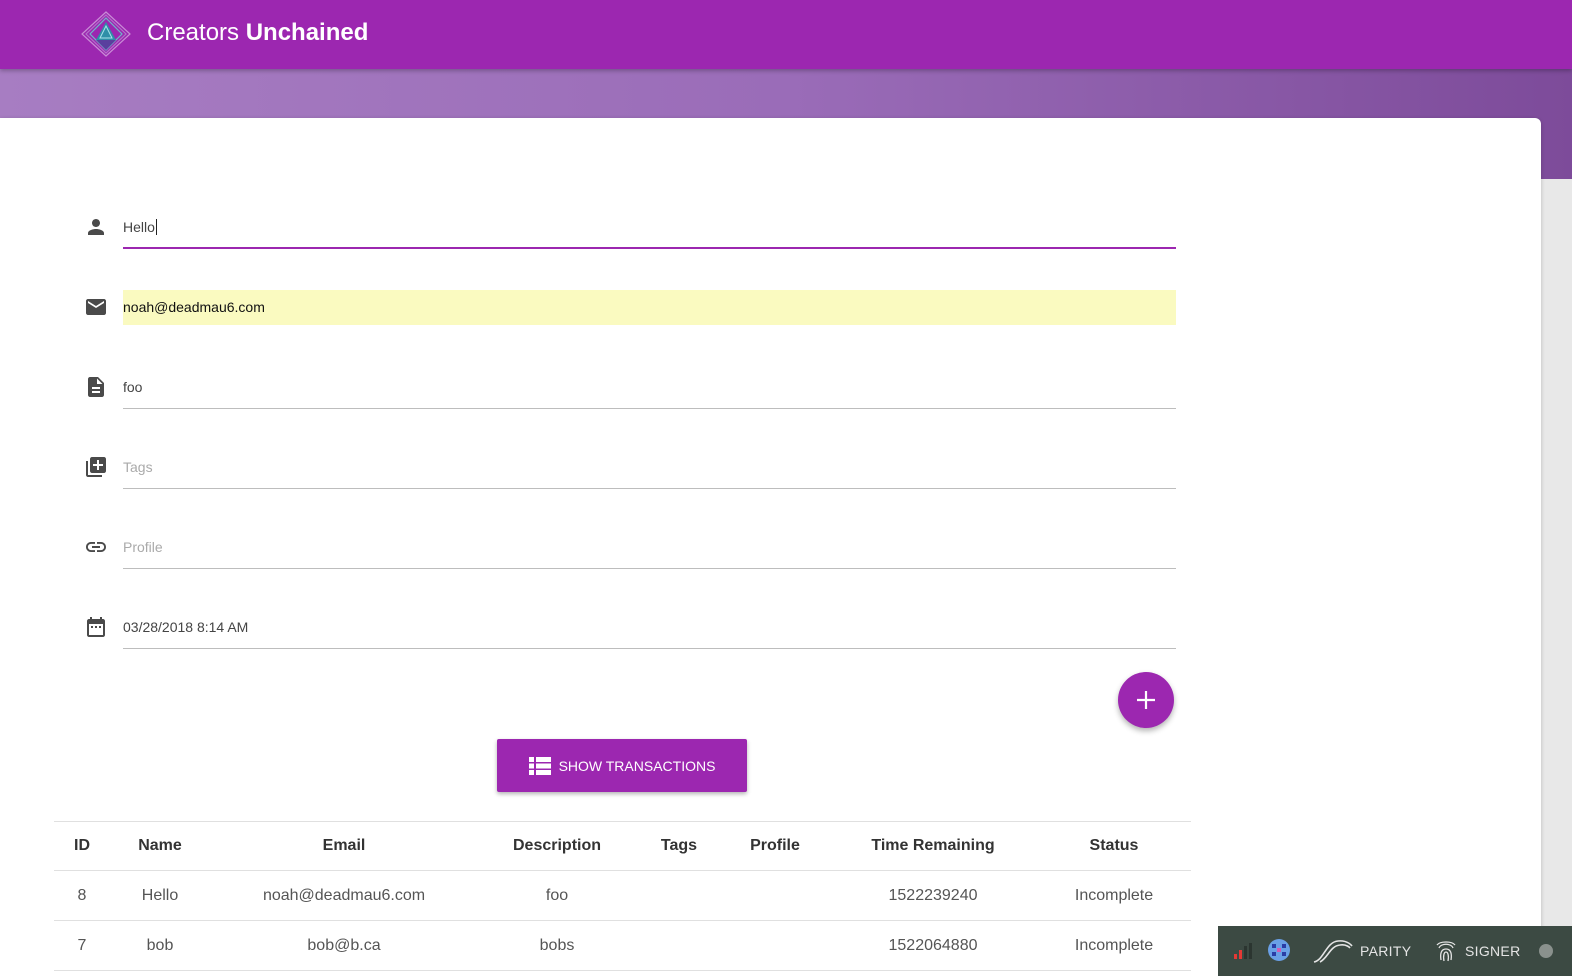 Image resolution: width=1572 pixels, height=976 pixels. Describe the element at coordinates (630, 549) in the screenshot. I see `profile-field: Profile` at that location.